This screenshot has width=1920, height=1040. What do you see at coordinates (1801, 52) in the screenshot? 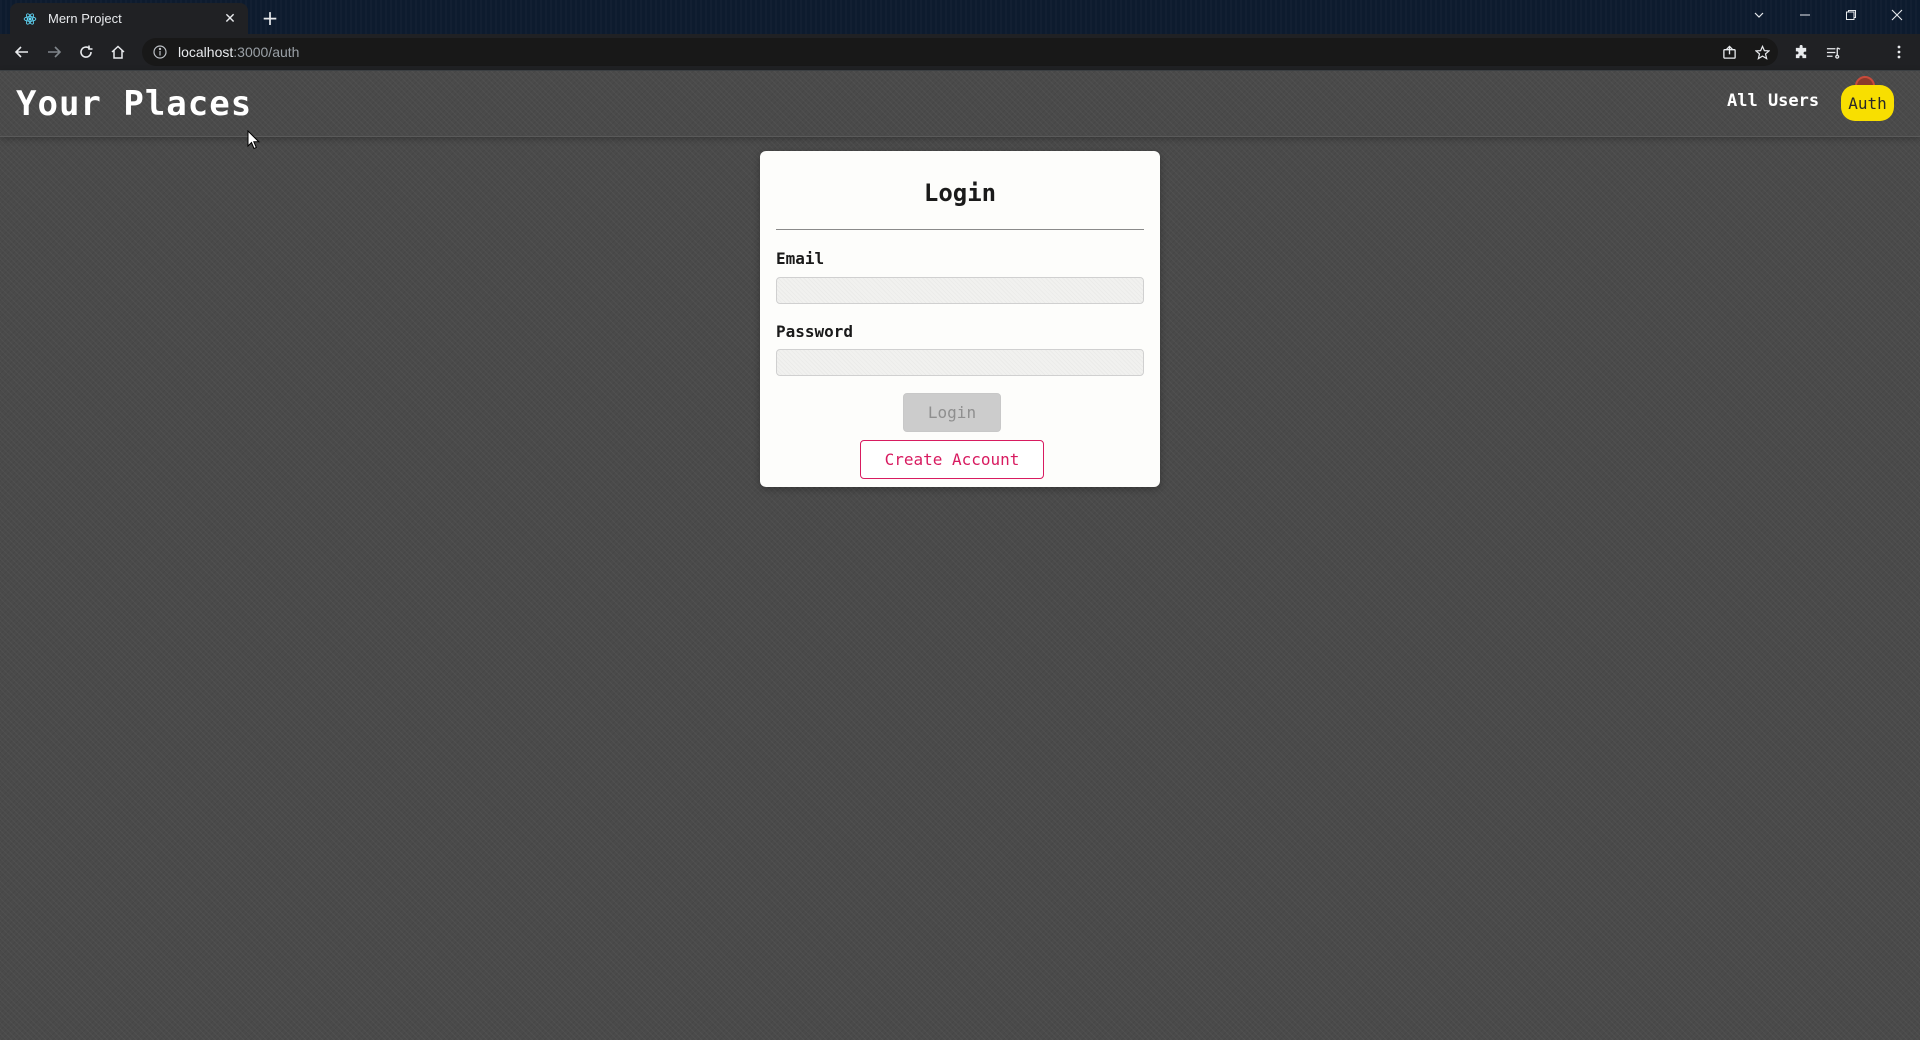
I see `extensions-icon` at bounding box center [1801, 52].